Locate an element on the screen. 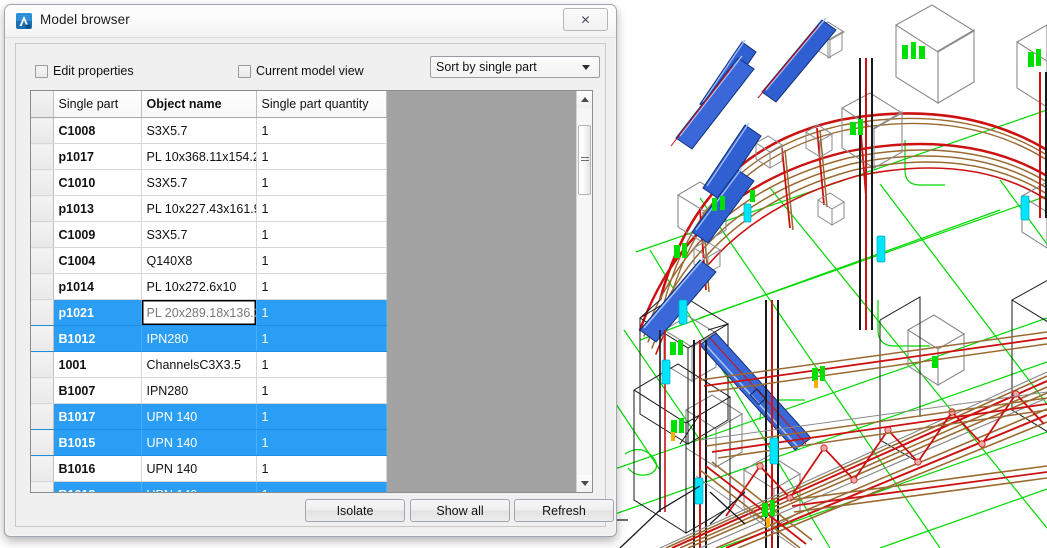 Image resolution: width=1047 pixels, height=548 pixels. cell-single-part: C1004 is located at coordinates (97, 260).